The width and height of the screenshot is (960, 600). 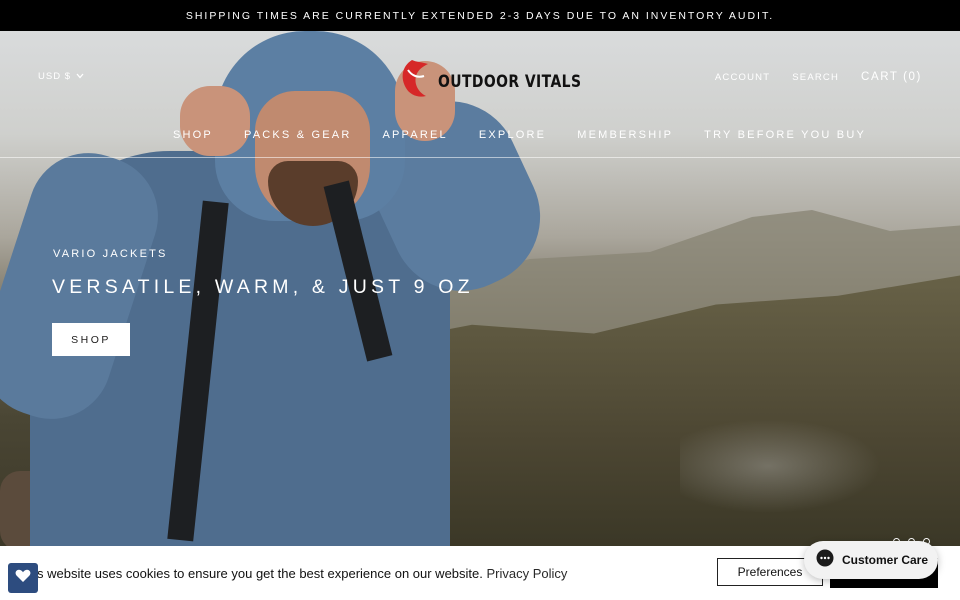 What do you see at coordinates (790, 466) in the screenshot?
I see `snow-patch` at bounding box center [790, 466].